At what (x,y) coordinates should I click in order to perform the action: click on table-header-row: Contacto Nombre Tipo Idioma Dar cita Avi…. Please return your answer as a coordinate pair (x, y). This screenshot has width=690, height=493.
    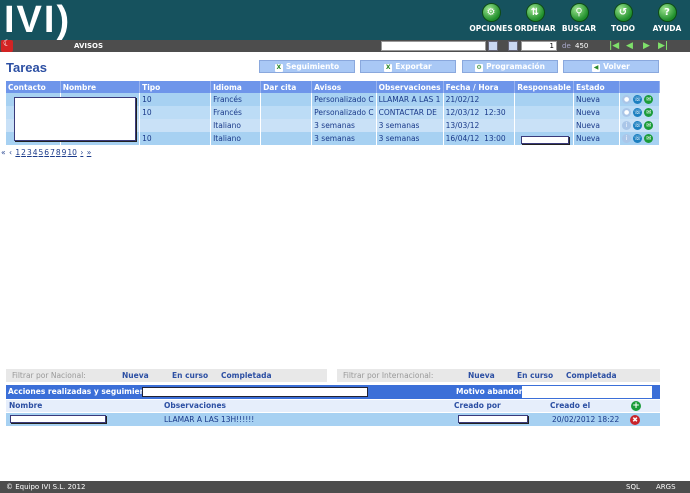
    Looking at the image, I should click on (333, 87).